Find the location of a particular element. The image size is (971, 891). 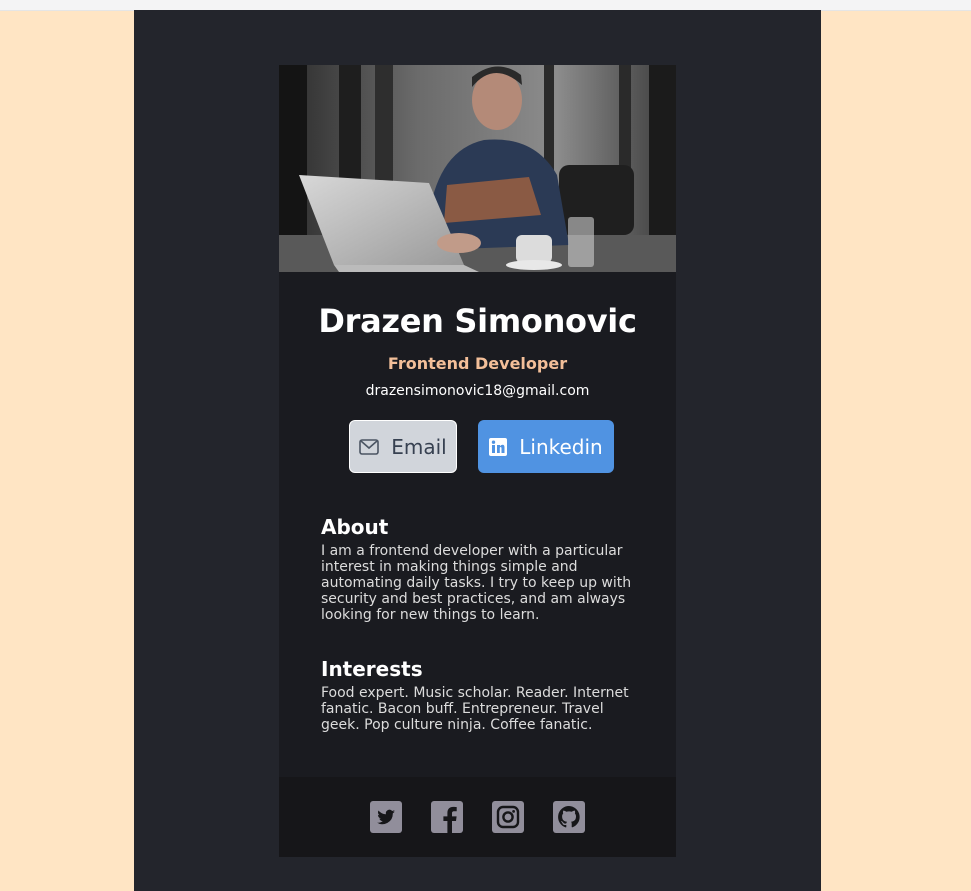

linkedin-button-label: Linkedin is located at coordinates (561, 446).